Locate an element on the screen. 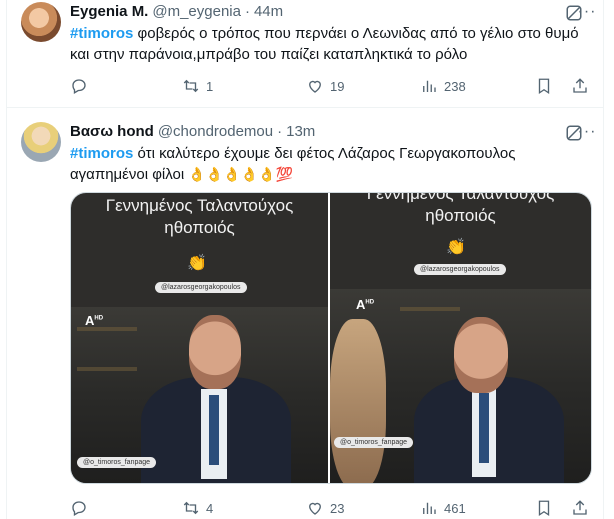 The width and height of the screenshot is (614, 519). retweet-count: 4 is located at coordinates (210, 508).